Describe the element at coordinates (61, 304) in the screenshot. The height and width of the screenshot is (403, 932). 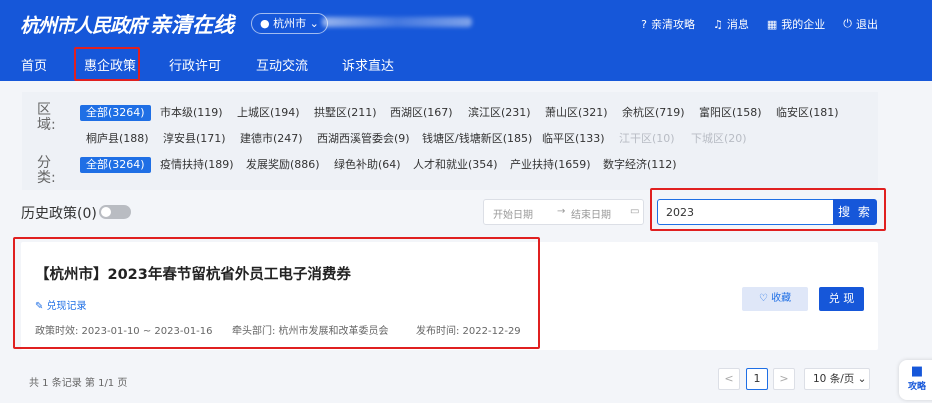
I see `record-link: ✎ 兑现记录` at that location.